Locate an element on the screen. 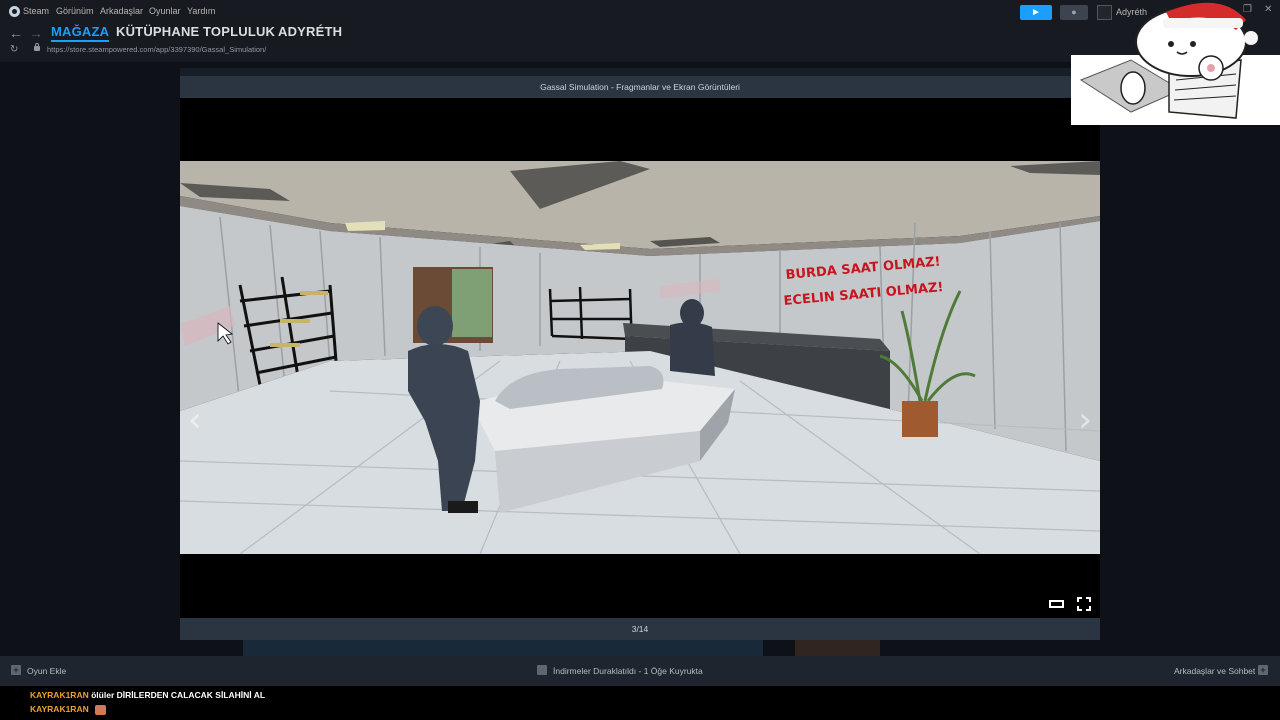 Image resolution: width=1280 pixels, height=720 pixels. lock-icon is located at coordinates (37, 47).